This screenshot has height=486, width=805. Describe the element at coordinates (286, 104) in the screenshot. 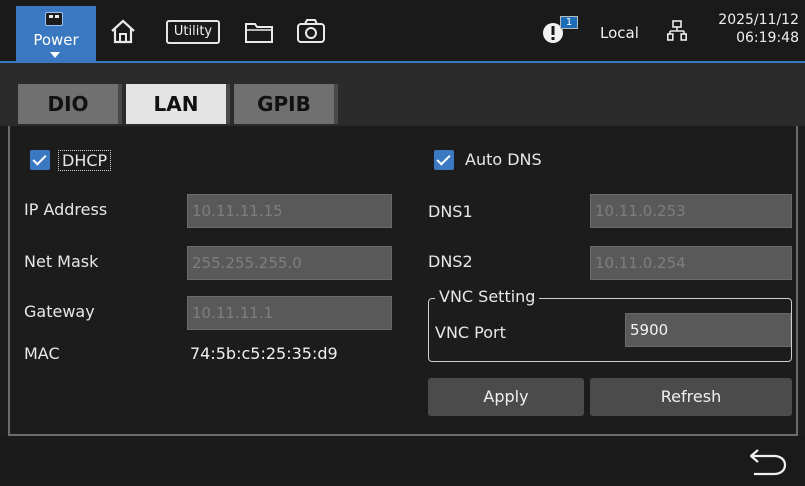

I see `tab-gpib: GPIB` at that location.